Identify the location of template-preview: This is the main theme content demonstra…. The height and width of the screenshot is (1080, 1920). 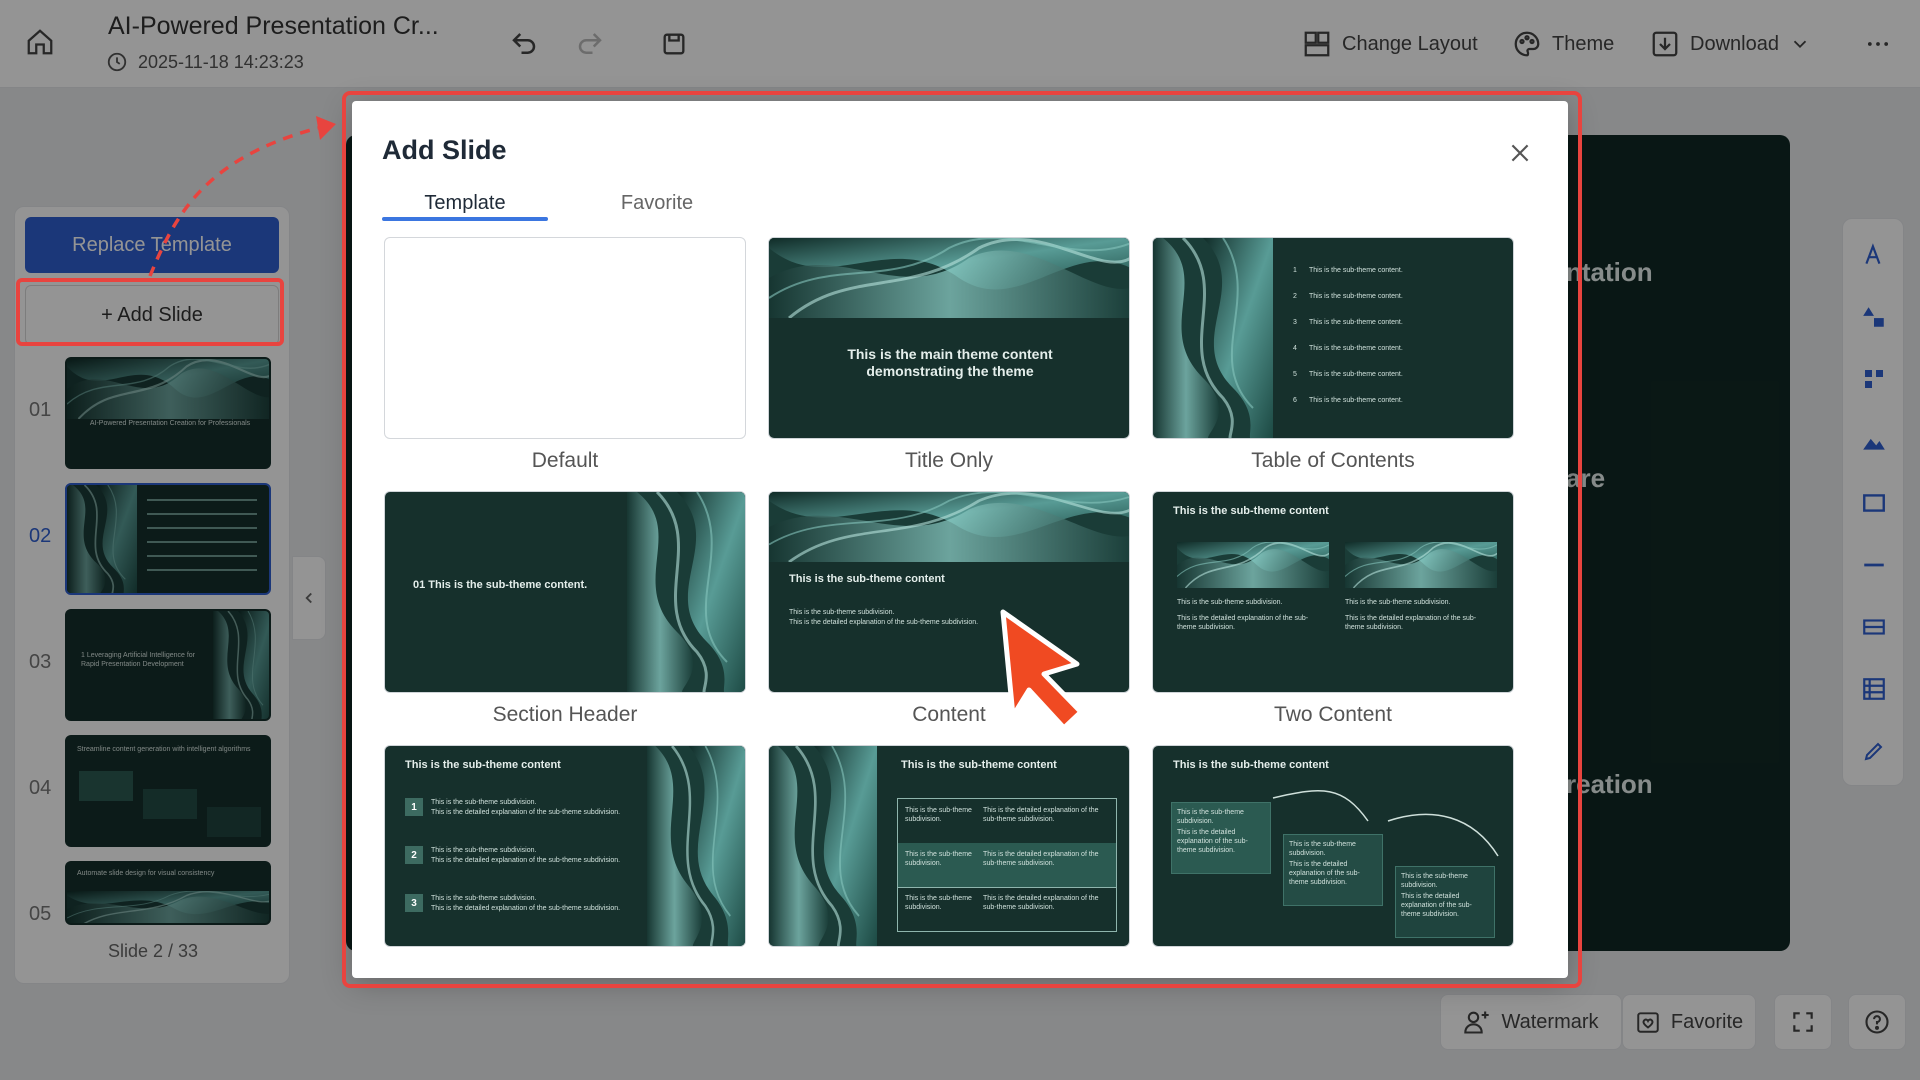
(949, 338).